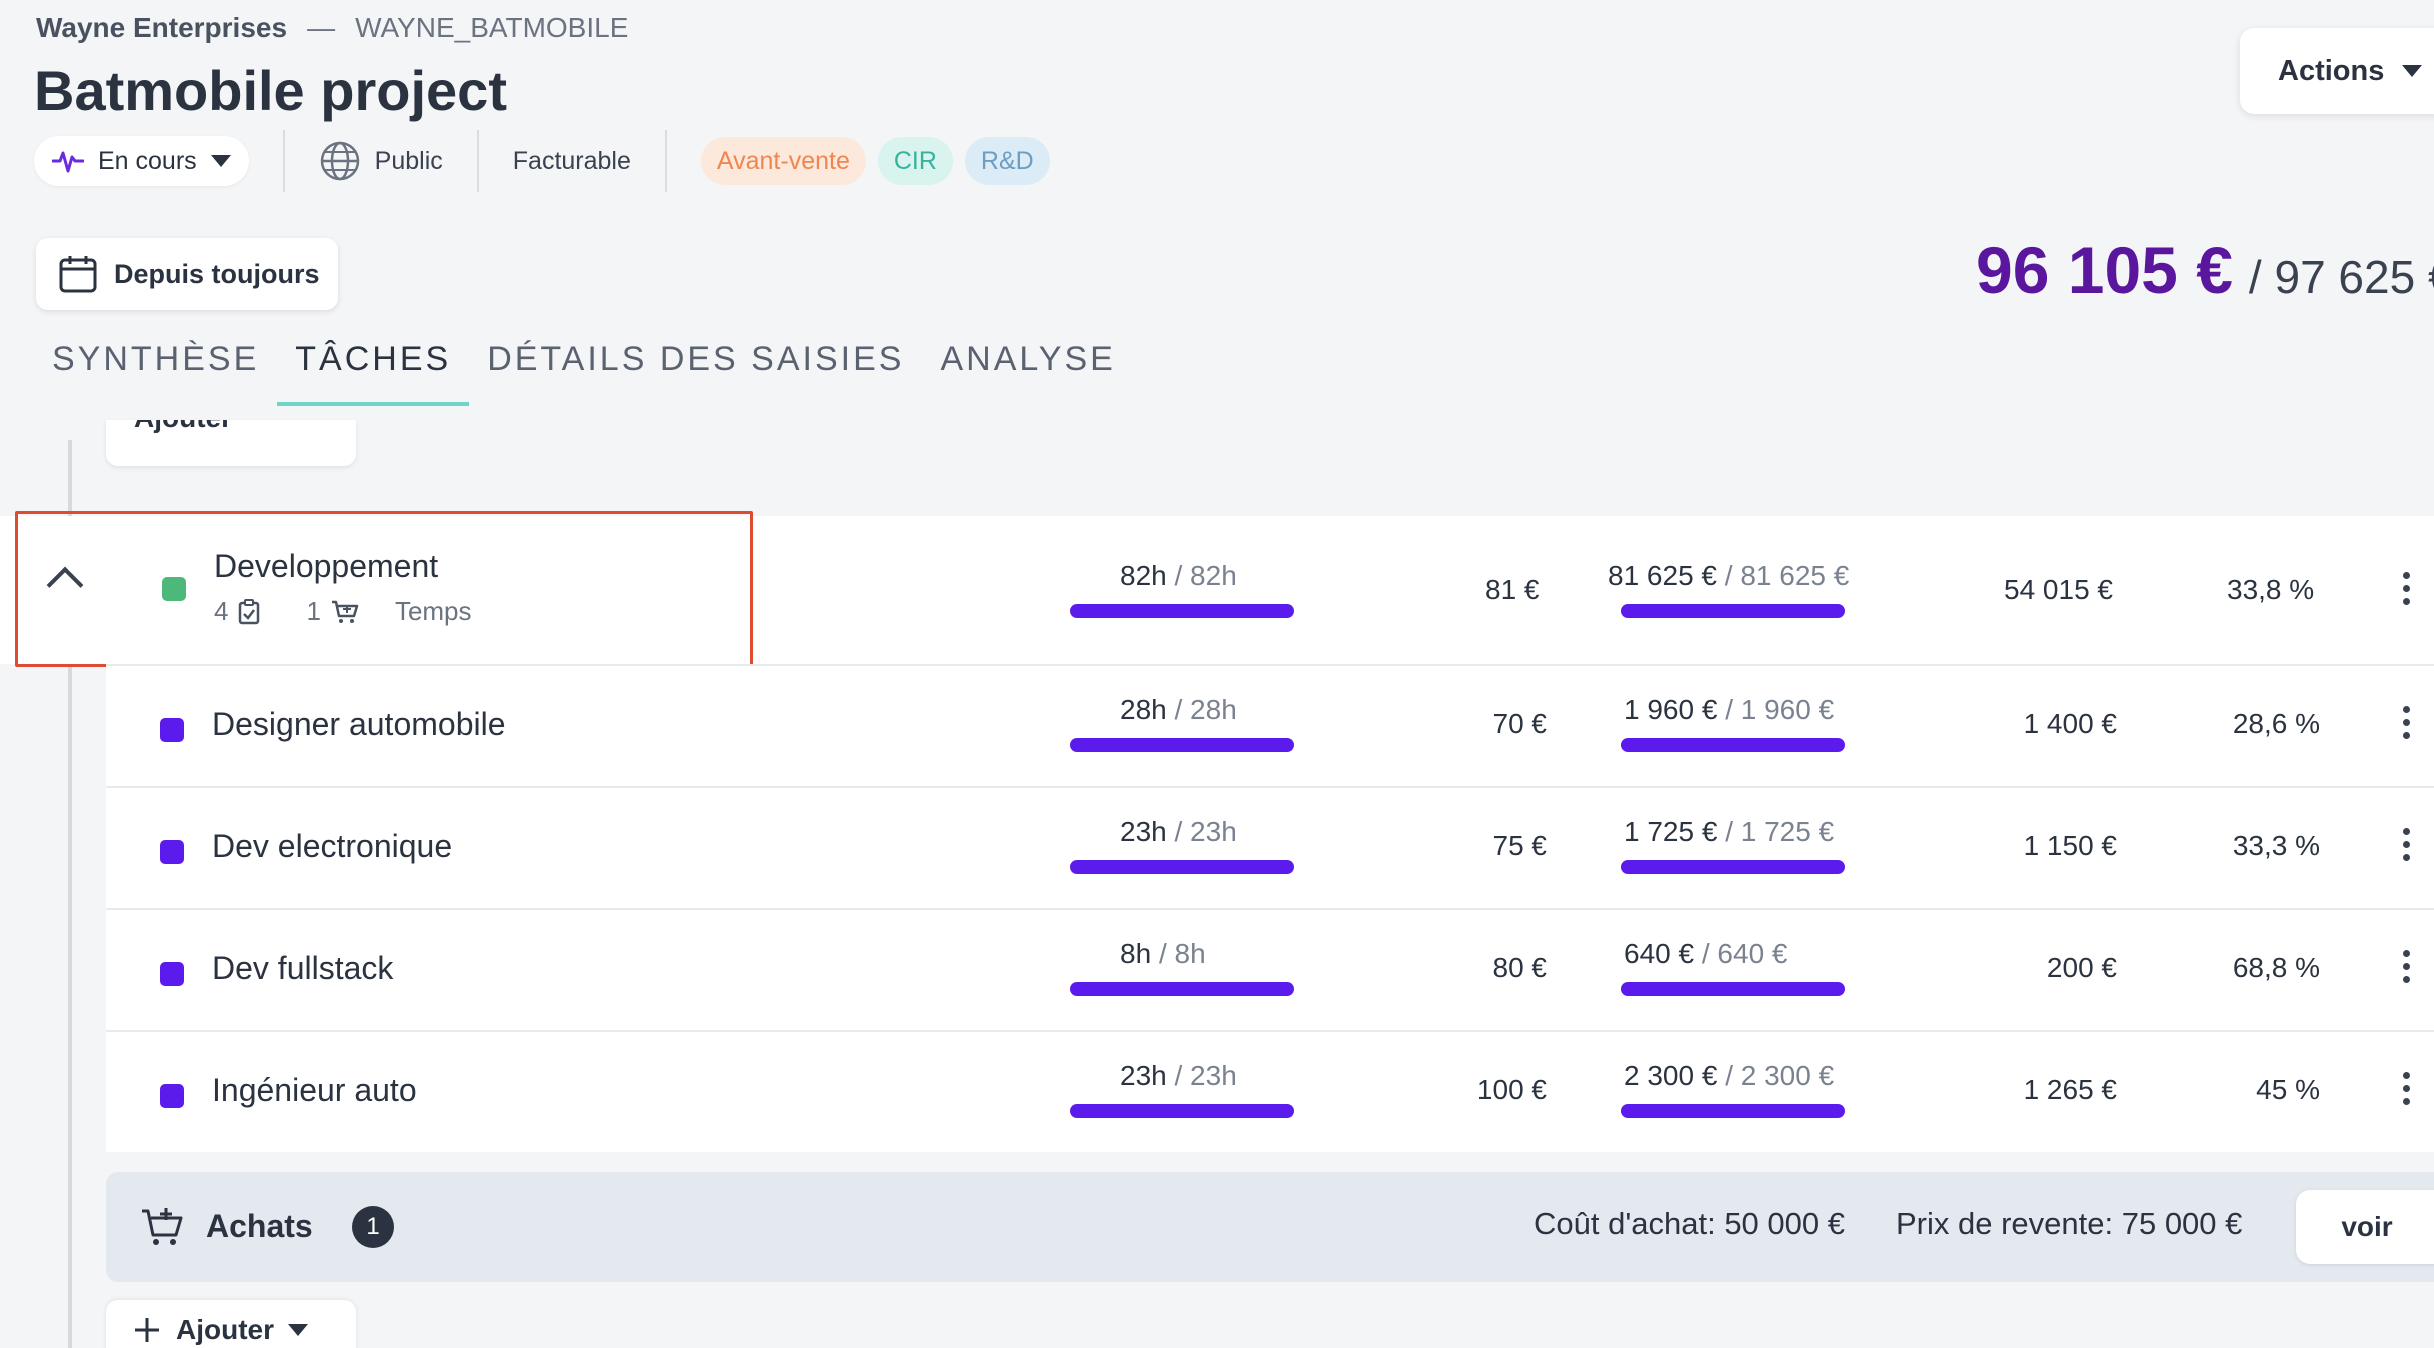  What do you see at coordinates (314, 1090) in the screenshot?
I see `task-name: Ingénieur auto` at bounding box center [314, 1090].